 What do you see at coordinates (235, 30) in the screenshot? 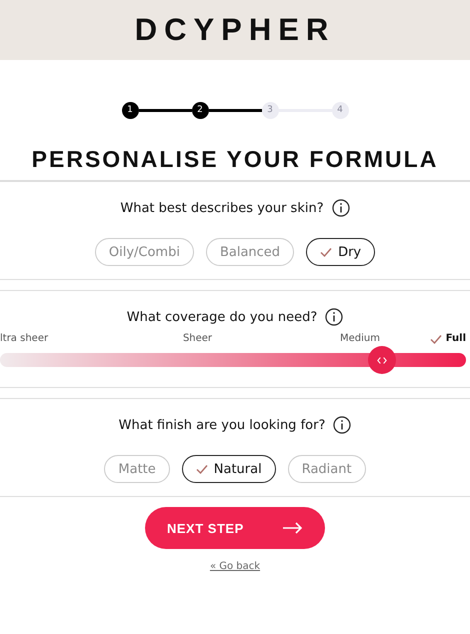
I see `brand-logo: DCYPHER` at bounding box center [235, 30].